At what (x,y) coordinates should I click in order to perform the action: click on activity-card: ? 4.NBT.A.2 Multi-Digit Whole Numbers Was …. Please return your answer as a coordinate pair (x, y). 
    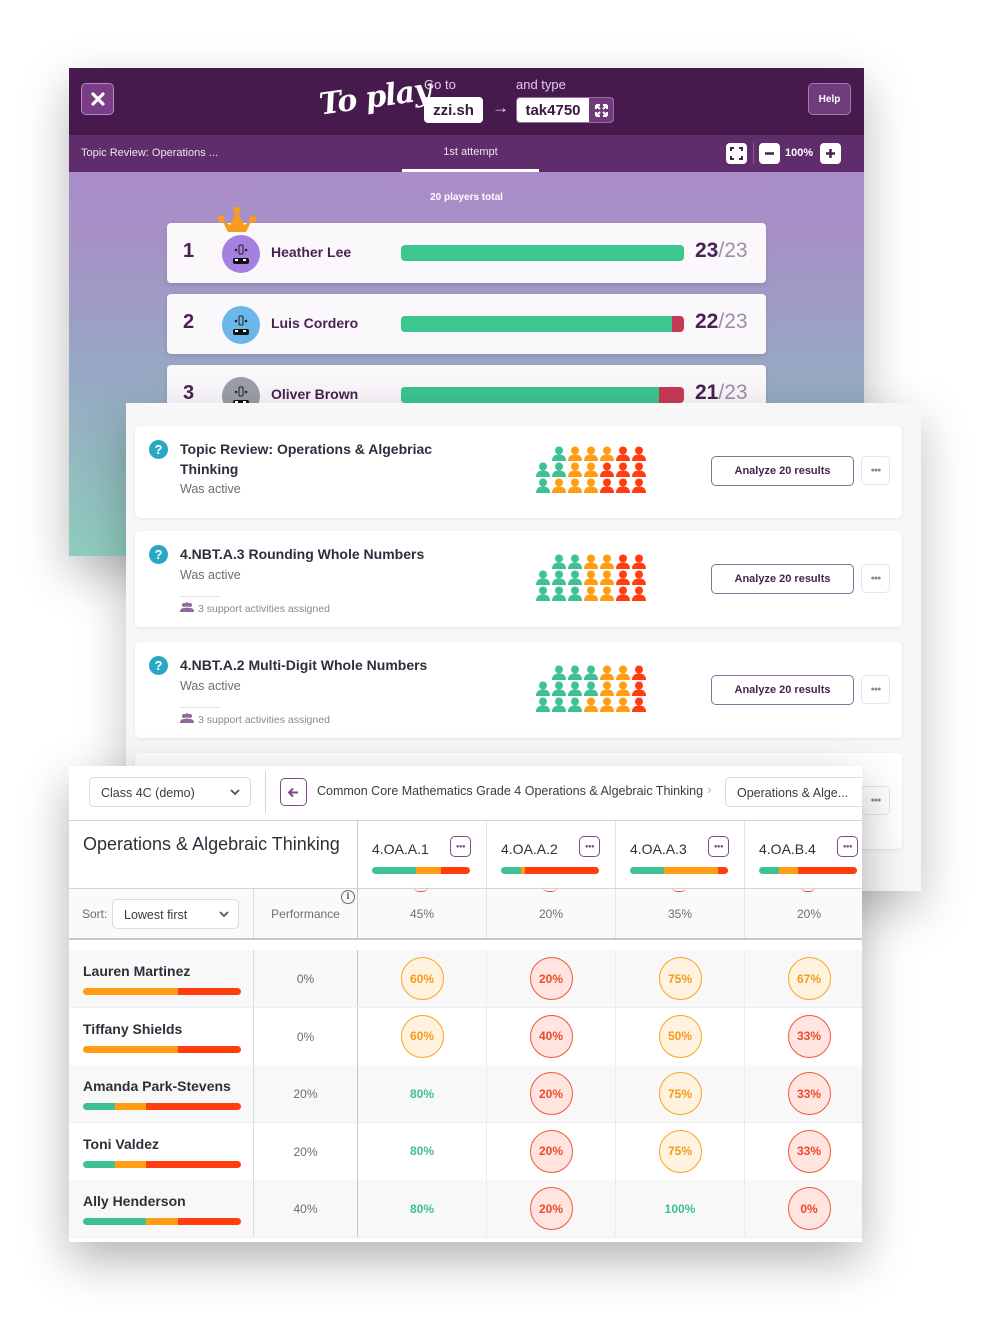
    Looking at the image, I should click on (518, 690).